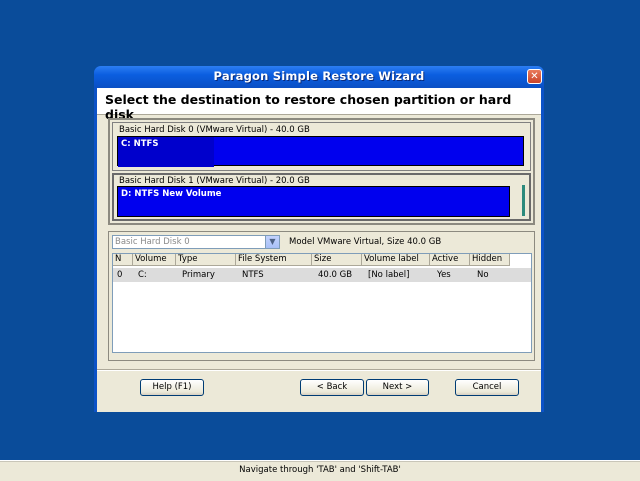  What do you see at coordinates (142, 275) in the screenshot?
I see `cell-volume: C:` at bounding box center [142, 275].